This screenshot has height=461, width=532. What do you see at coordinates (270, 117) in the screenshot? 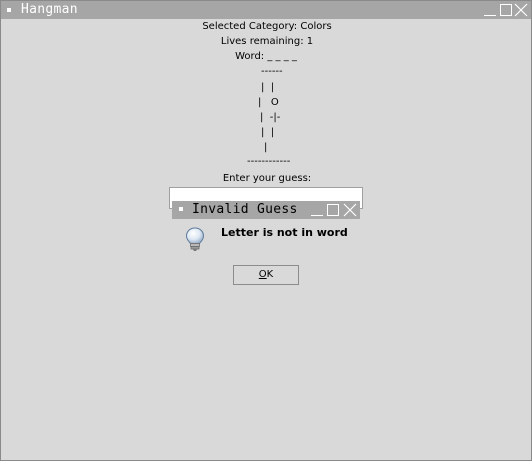
I see `gallows-row-3: | -|-` at bounding box center [270, 117].